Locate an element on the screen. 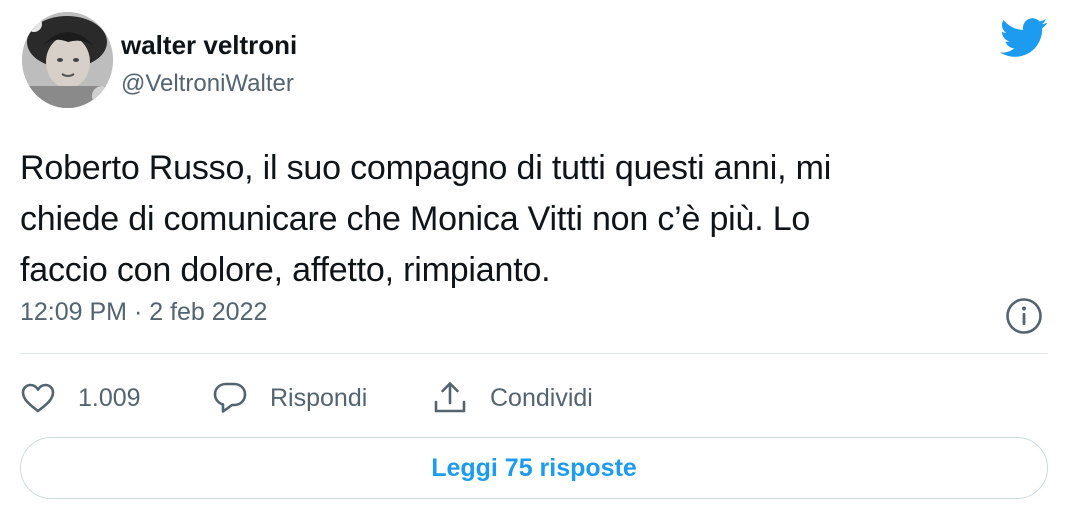  tweet-timestamp: 12:09 PM · 2 feb 2022 is located at coordinates (143, 312).